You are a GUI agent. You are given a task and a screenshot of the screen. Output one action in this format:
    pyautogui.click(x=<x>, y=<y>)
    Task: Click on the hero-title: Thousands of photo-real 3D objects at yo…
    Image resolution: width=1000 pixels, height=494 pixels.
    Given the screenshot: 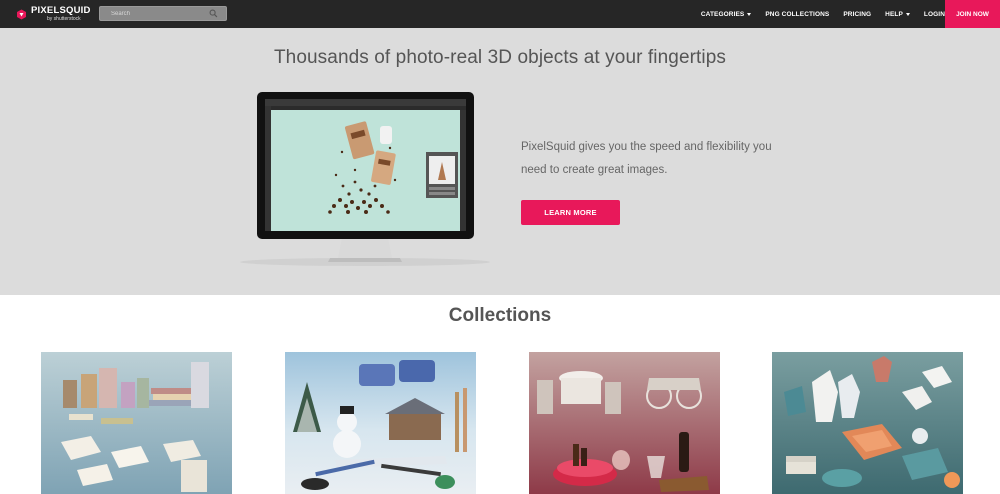 What is the action you would take?
    pyautogui.click(x=500, y=57)
    